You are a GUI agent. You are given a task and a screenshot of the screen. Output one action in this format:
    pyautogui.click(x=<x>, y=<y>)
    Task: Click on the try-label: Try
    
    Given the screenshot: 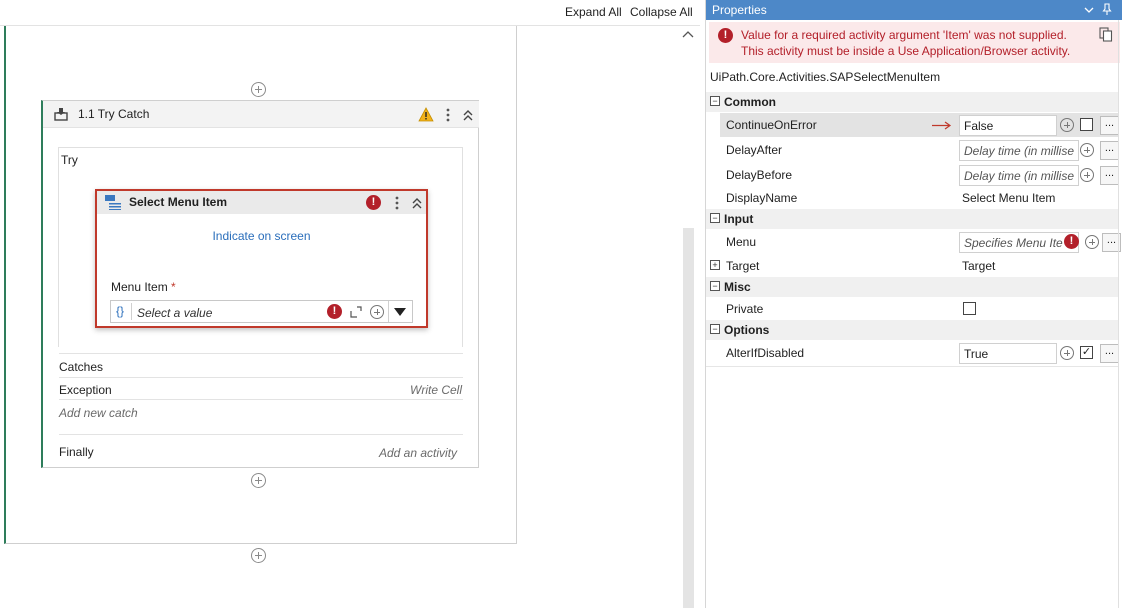 What is the action you would take?
    pyautogui.click(x=69, y=160)
    